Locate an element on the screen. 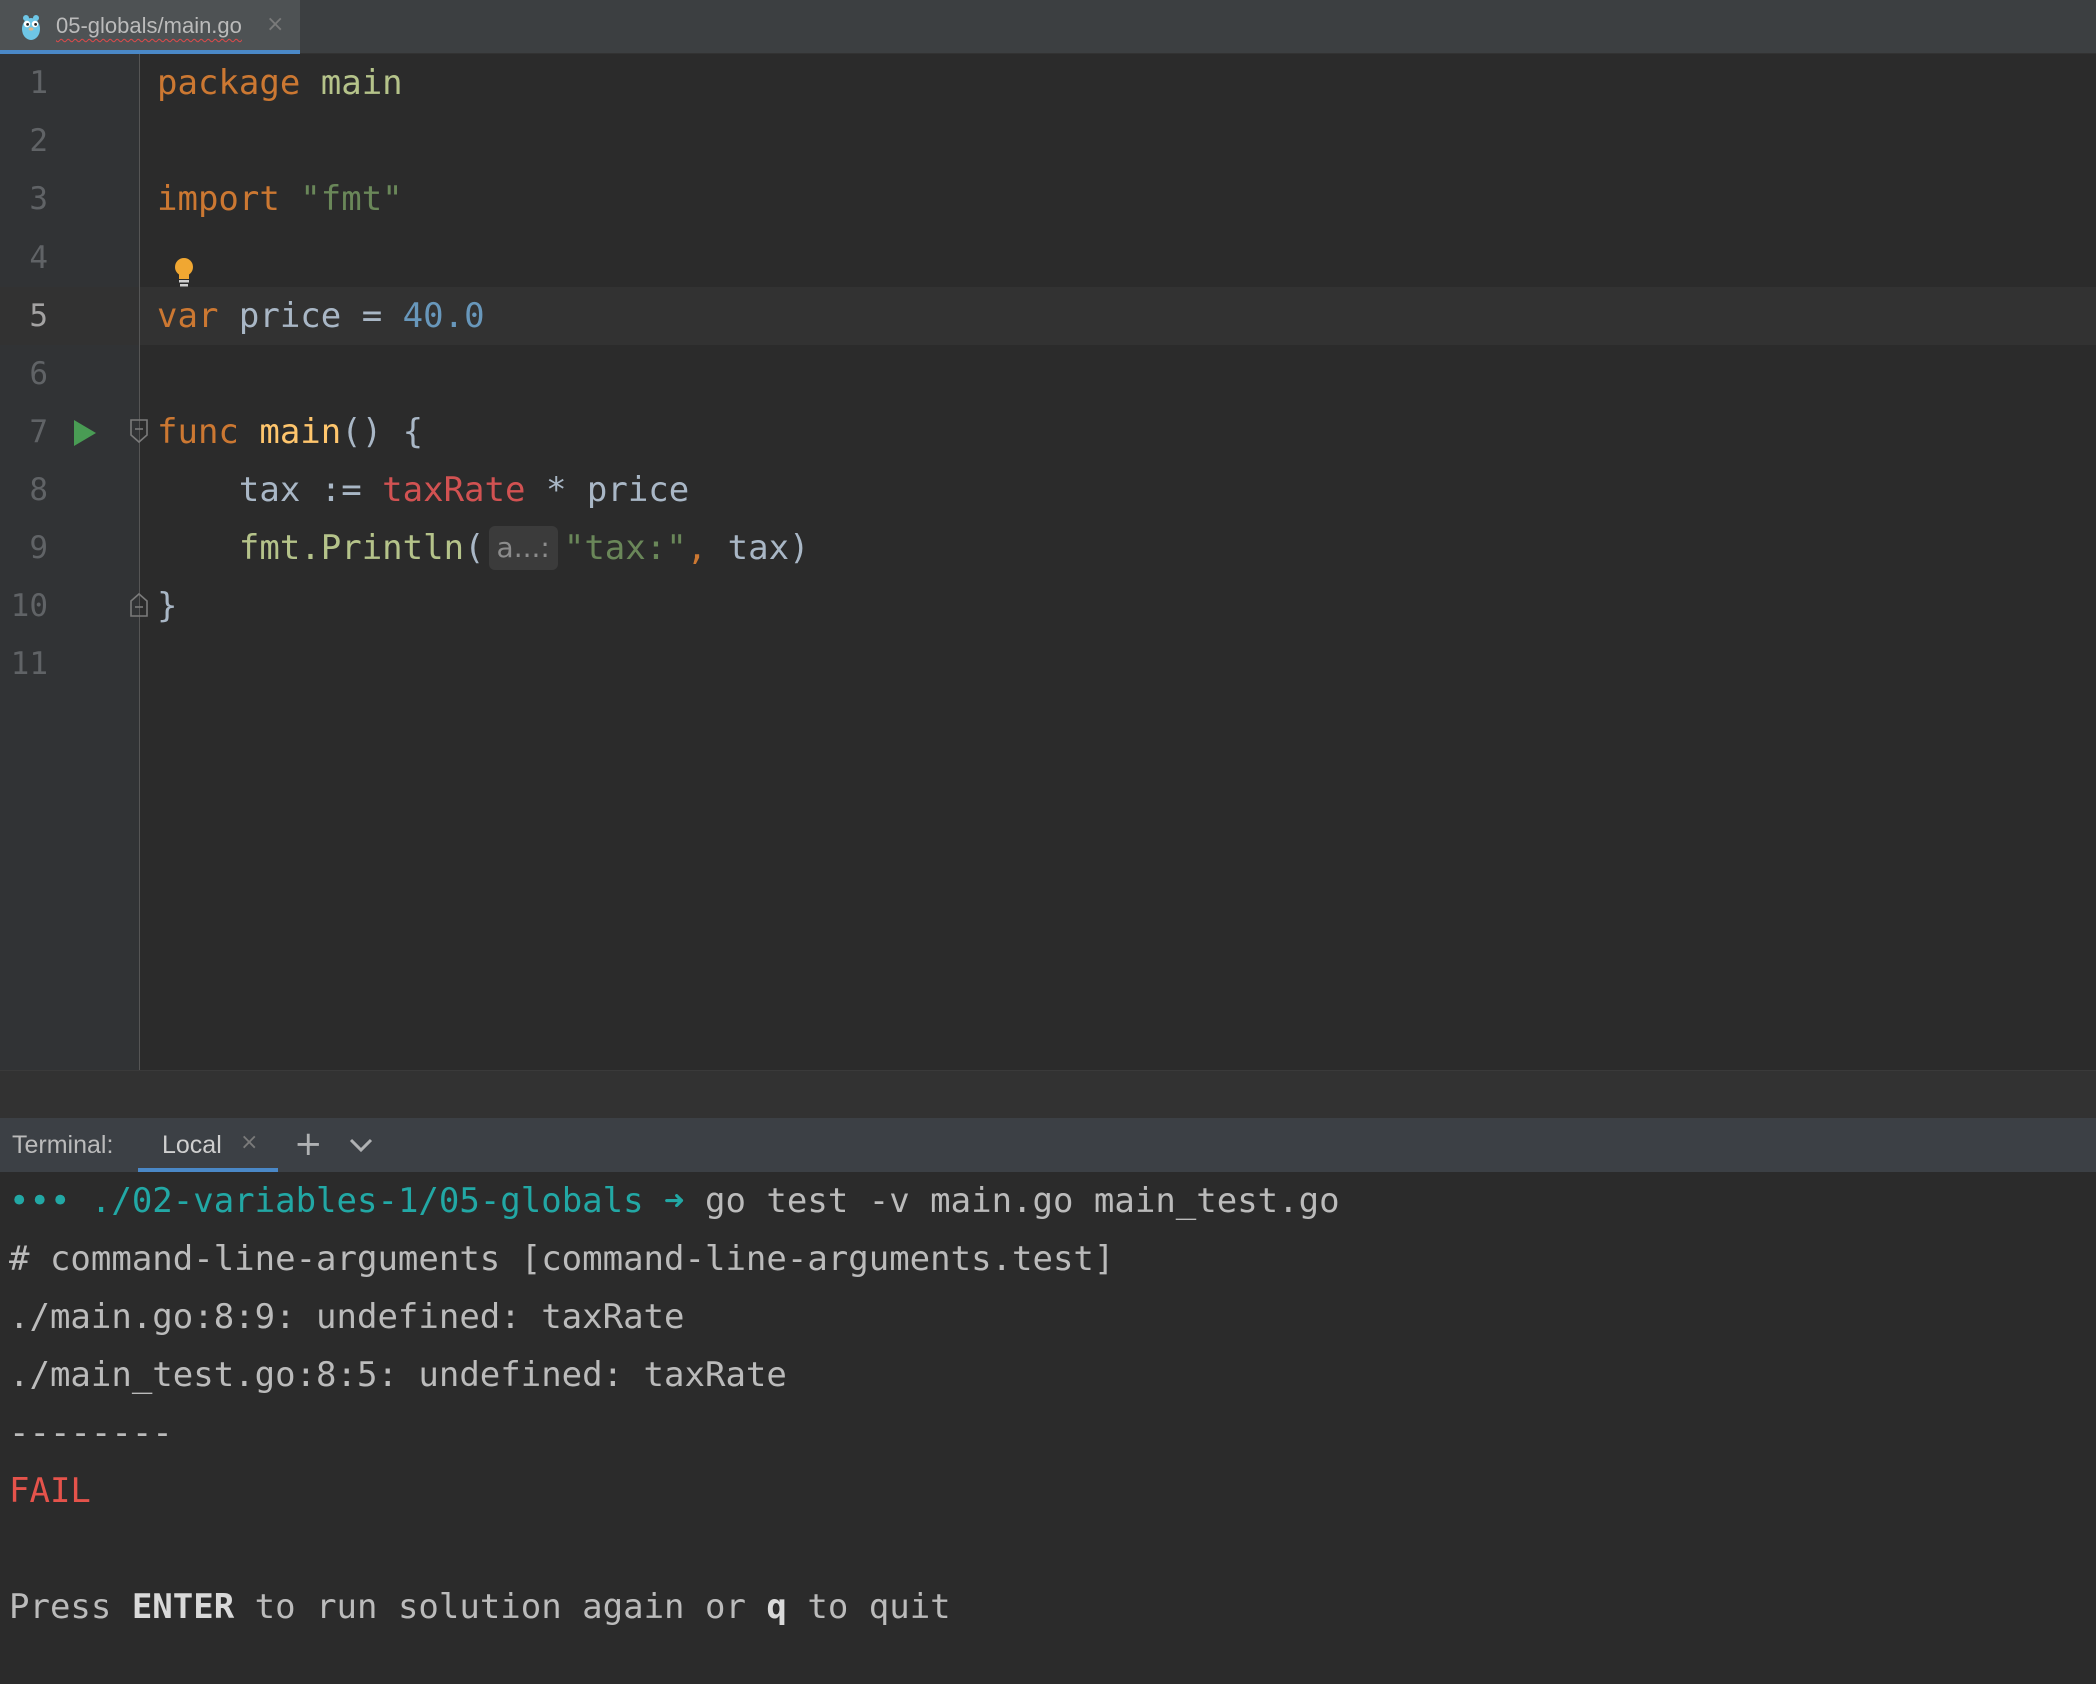 This screenshot has width=2096, height=1684. code-line-7: func main() { is located at coordinates (290, 432).